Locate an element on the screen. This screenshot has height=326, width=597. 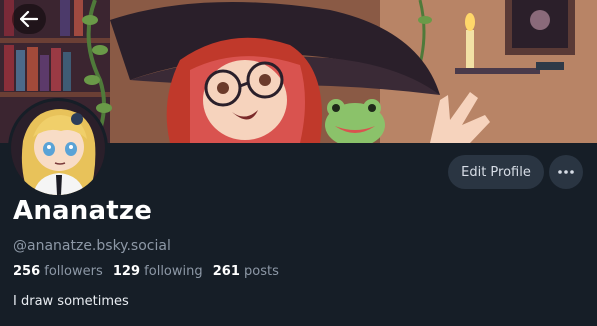
more-horizontal-icon is located at coordinates (566, 172).